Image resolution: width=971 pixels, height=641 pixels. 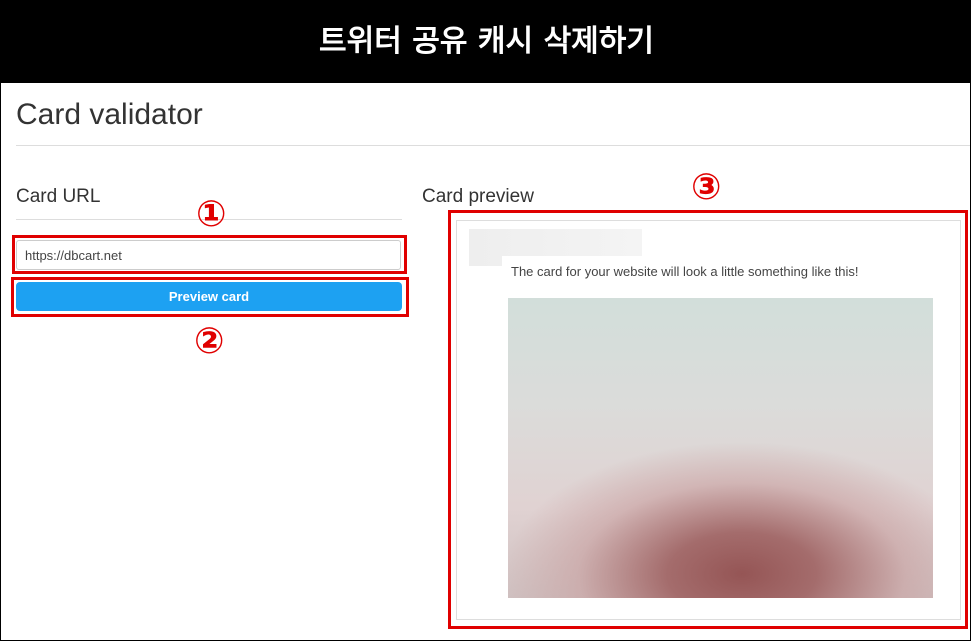 I want to click on card-preview-section-title: Card preview, so click(x=478, y=196).